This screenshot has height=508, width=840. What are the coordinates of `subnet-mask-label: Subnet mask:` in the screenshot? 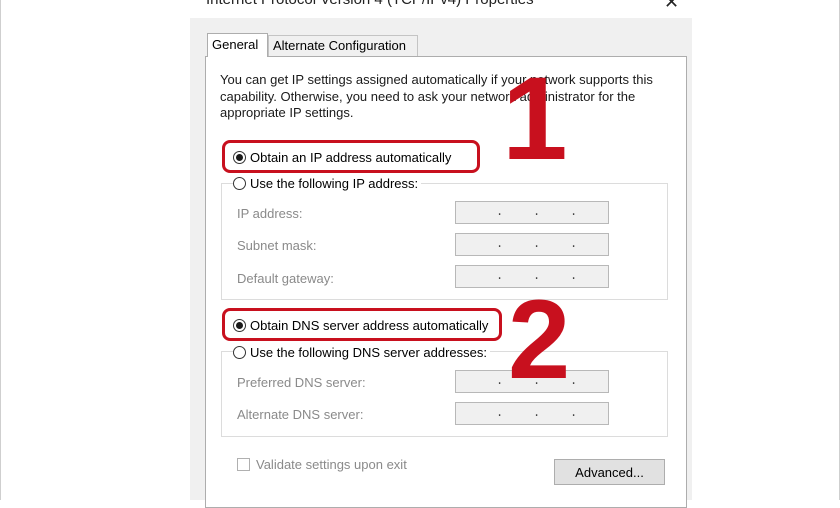 It's located at (277, 245).